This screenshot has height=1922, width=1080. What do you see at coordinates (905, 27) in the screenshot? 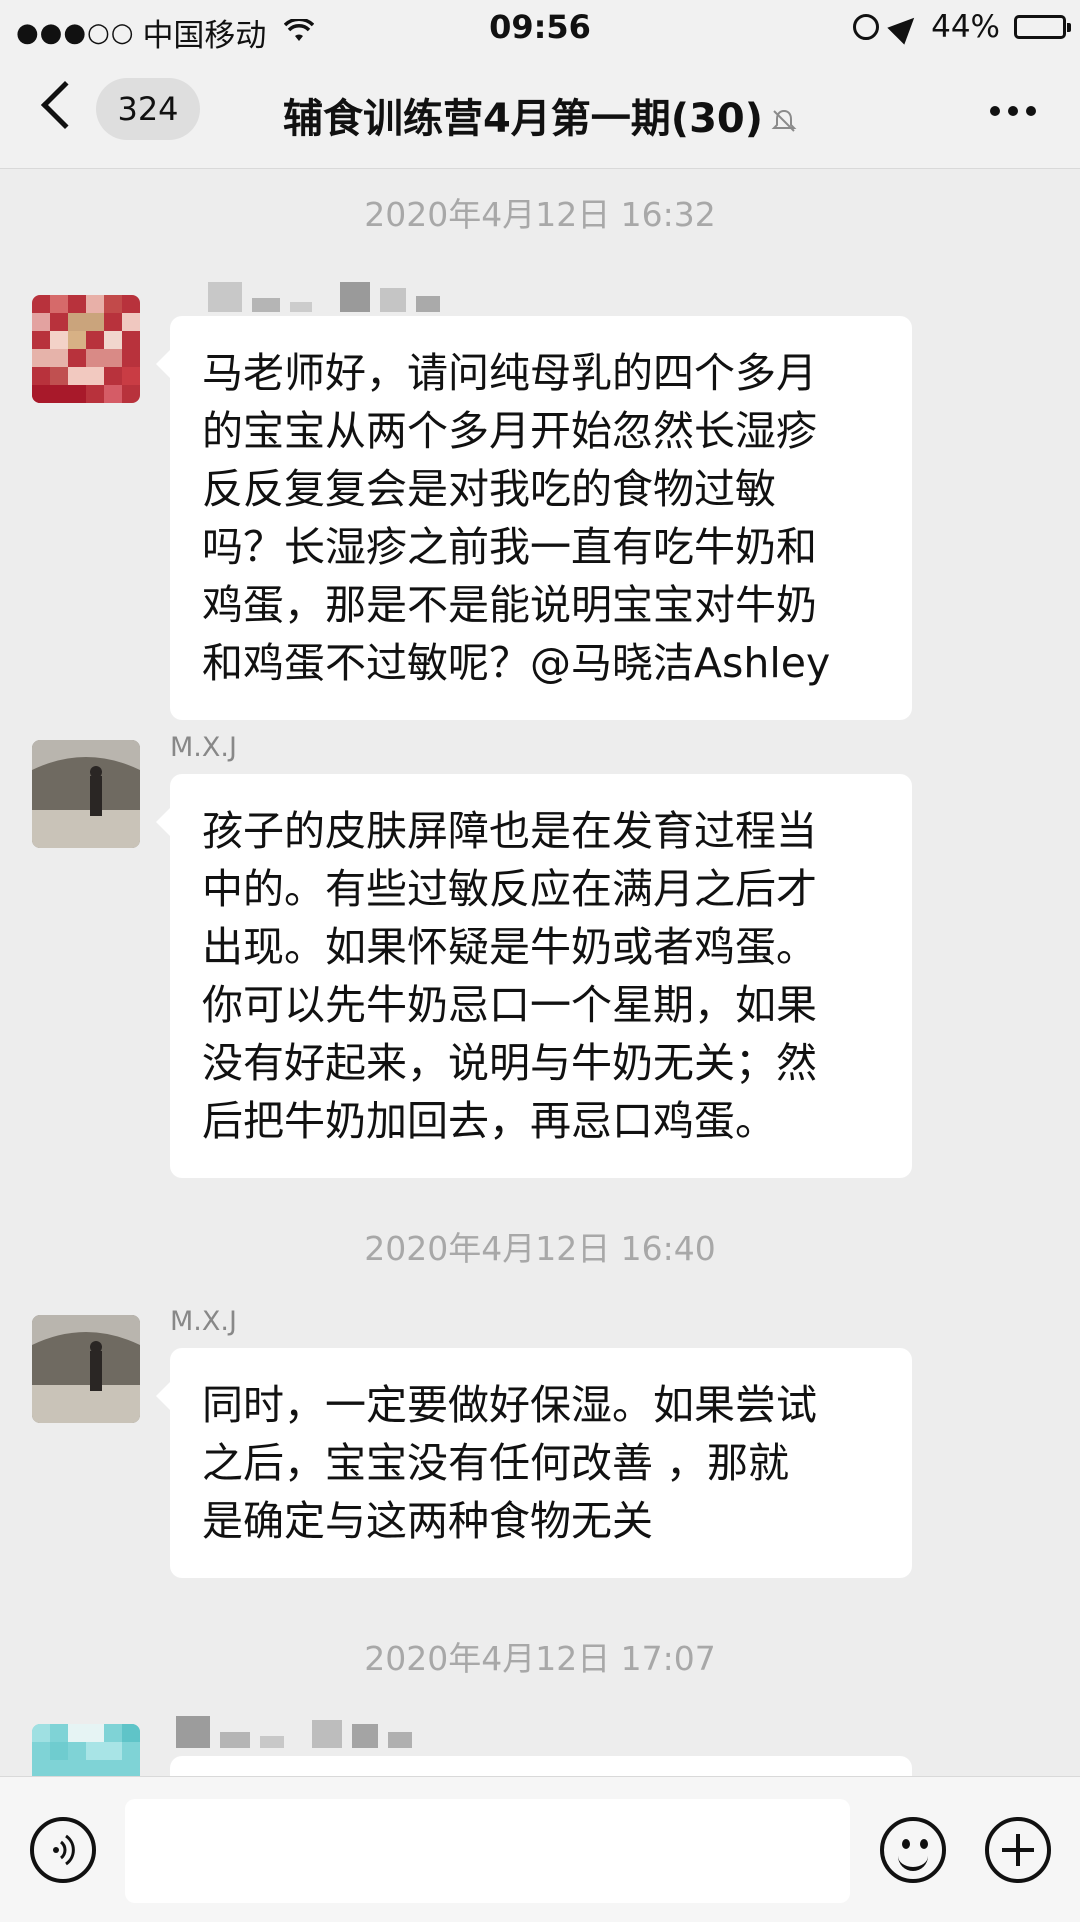
I see `location-icon` at bounding box center [905, 27].